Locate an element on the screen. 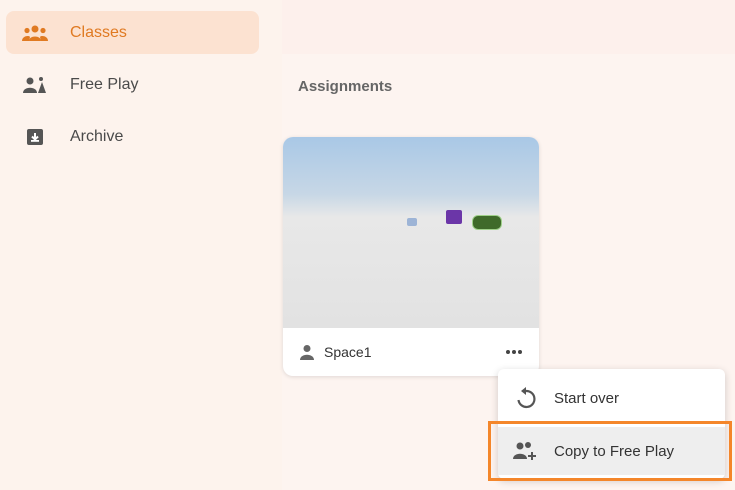 This screenshot has height=490, width=735. restart-icon is located at coordinates (526, 398).